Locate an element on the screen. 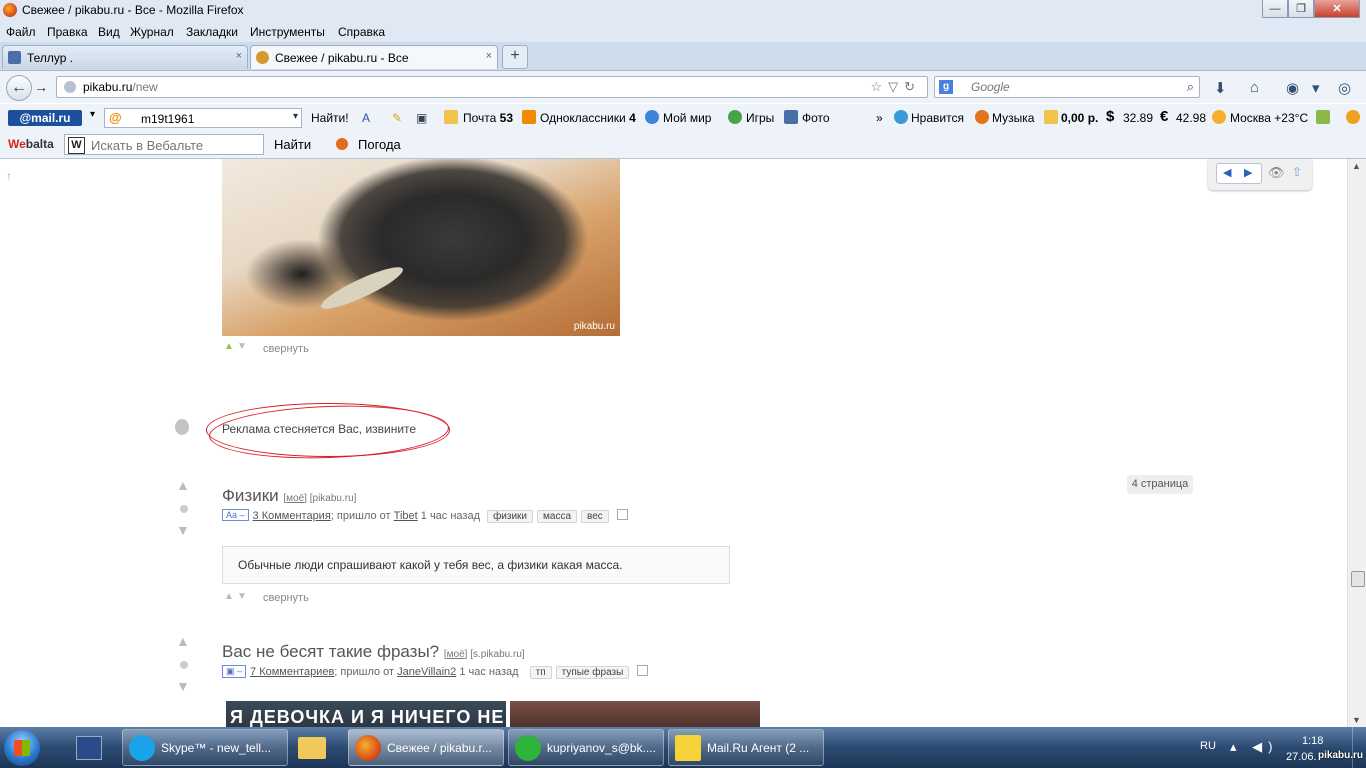 This screenshot has width=1366, height=768. weather-link: Москва +23°C is located at coordinates (1269, 118).